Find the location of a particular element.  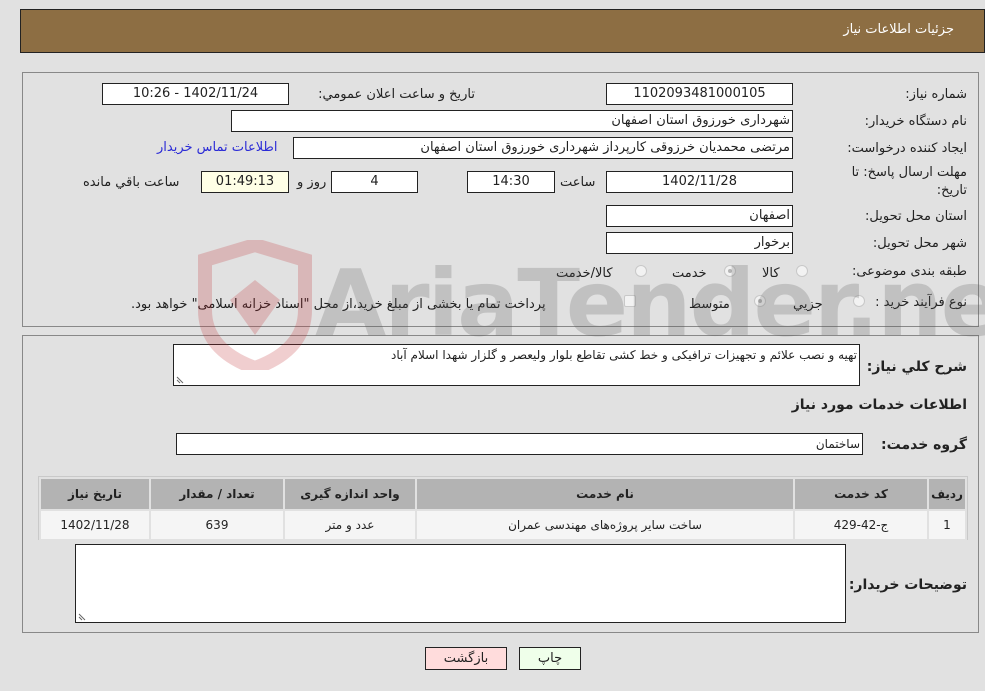

page-header: جزئيات اطلاعات نياز is located at coordinates (502, 31).